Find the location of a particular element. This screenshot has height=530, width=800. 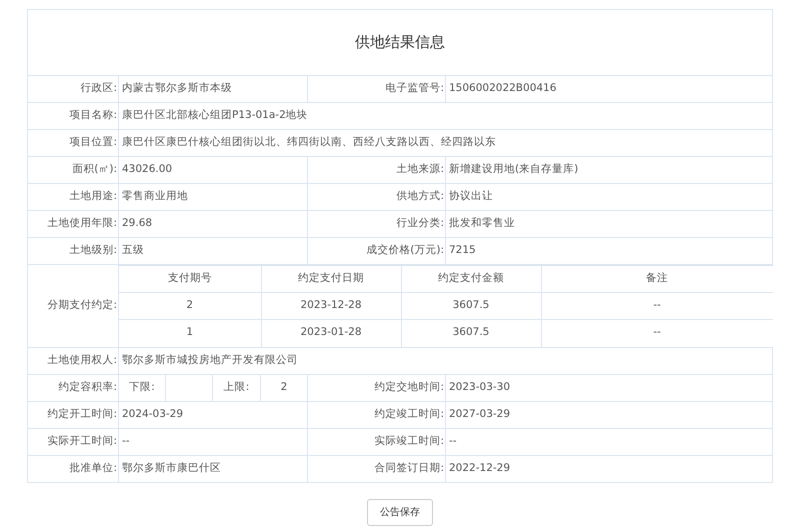

field-value: 2027-03-29 is located at coordinates (479, 414).